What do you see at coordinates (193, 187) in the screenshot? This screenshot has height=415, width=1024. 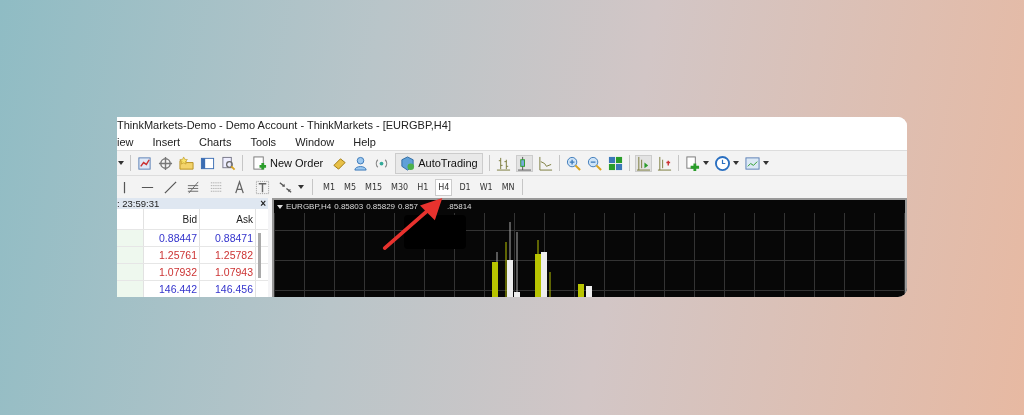 I see `fibonacci-icon` at bounding box center [193, 187].